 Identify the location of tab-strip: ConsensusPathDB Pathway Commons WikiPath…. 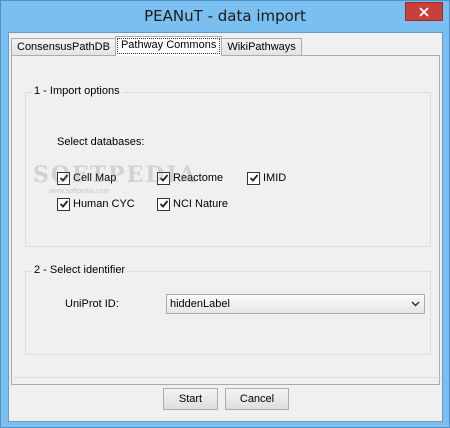
(156, 46).